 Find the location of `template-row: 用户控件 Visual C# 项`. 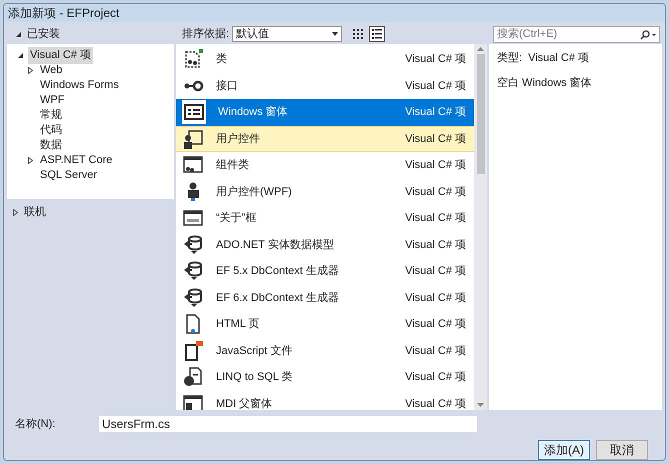

template-row: 用户控件 Visual C# 项 is located at coordinates (325, 139).